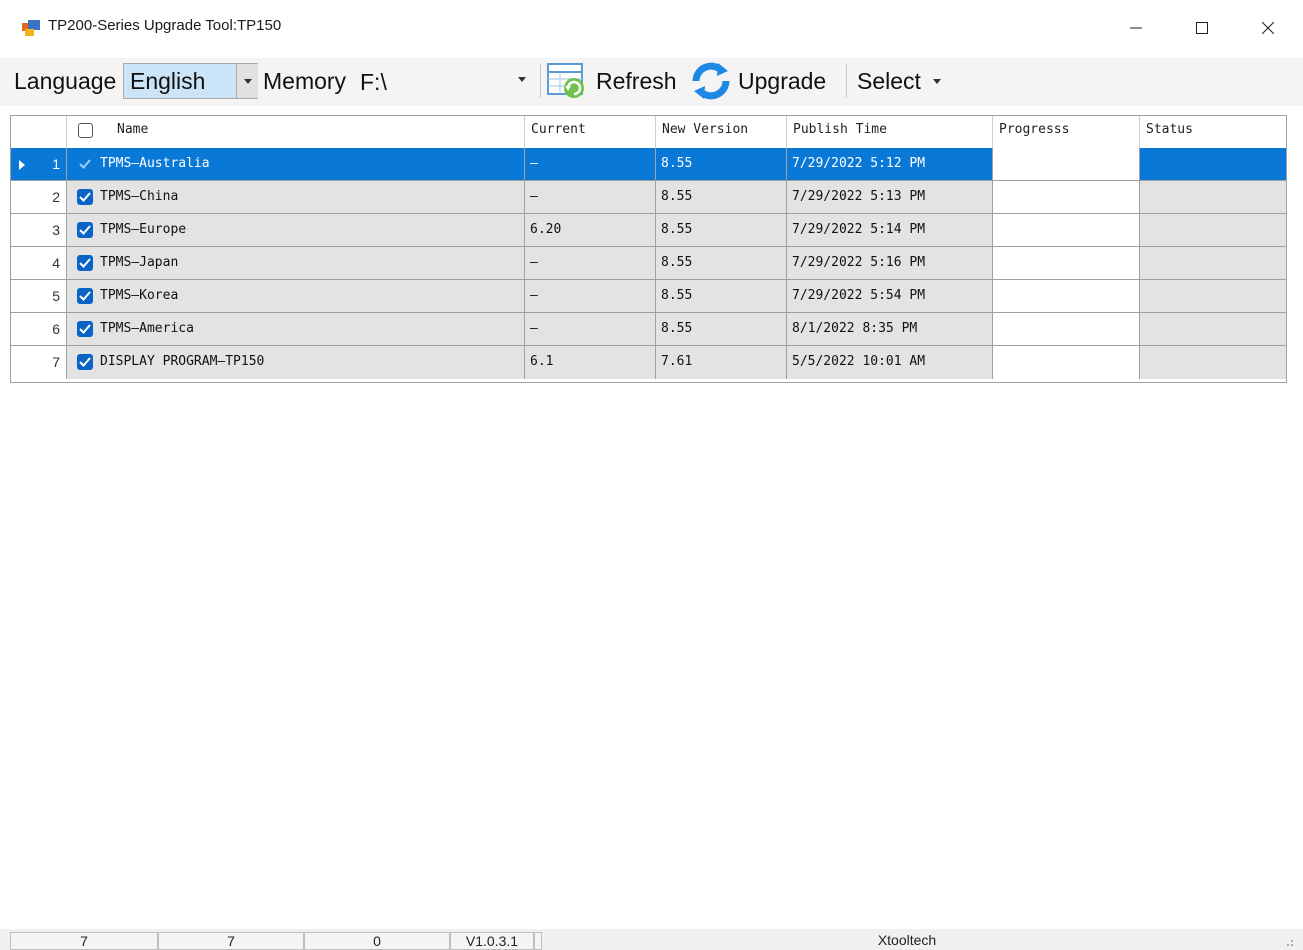  Describe the element at coordinates (39, 362) in the screenshot. I see `row-index: 7` at that location.